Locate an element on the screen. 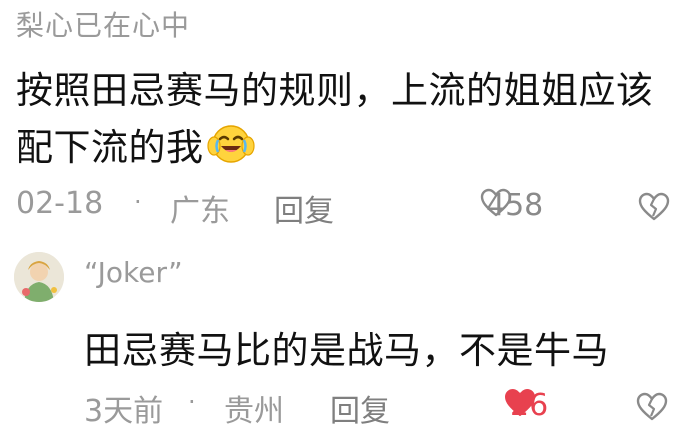 The height and width of the screenshot is (442, 690). like-count: 26 is located at coordinates (529, 405).